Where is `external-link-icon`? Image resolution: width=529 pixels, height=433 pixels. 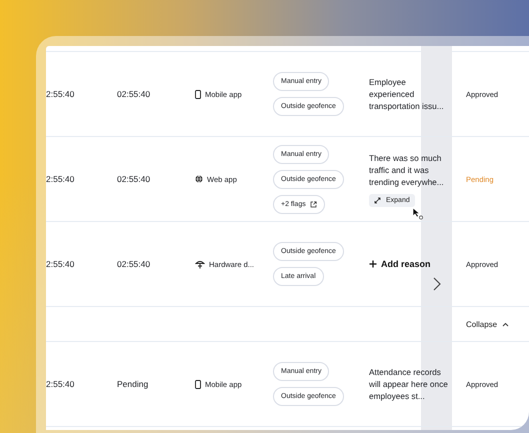
external-link-icon is located at coordinates (313, 204).